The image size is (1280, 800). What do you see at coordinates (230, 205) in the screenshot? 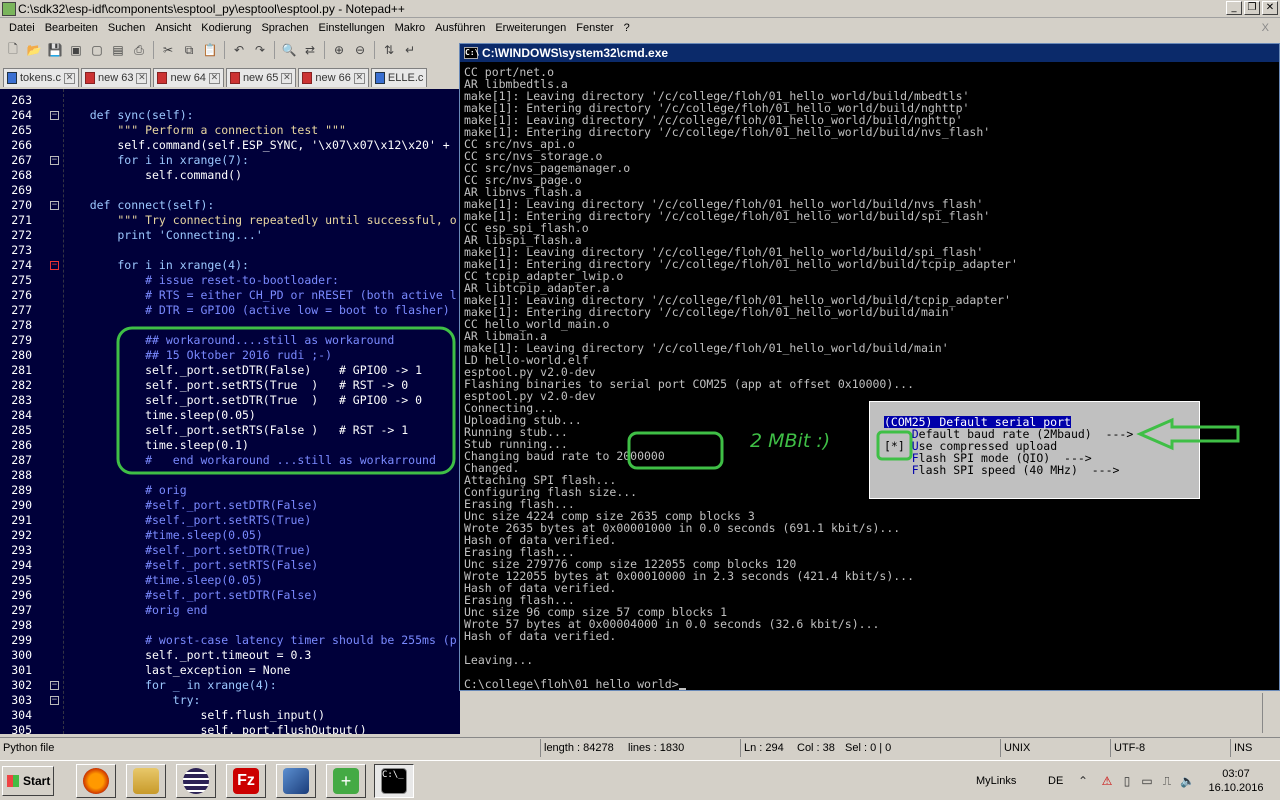
I see `code-line: 270 def connect(self): −` at bounding box center [230, 205].